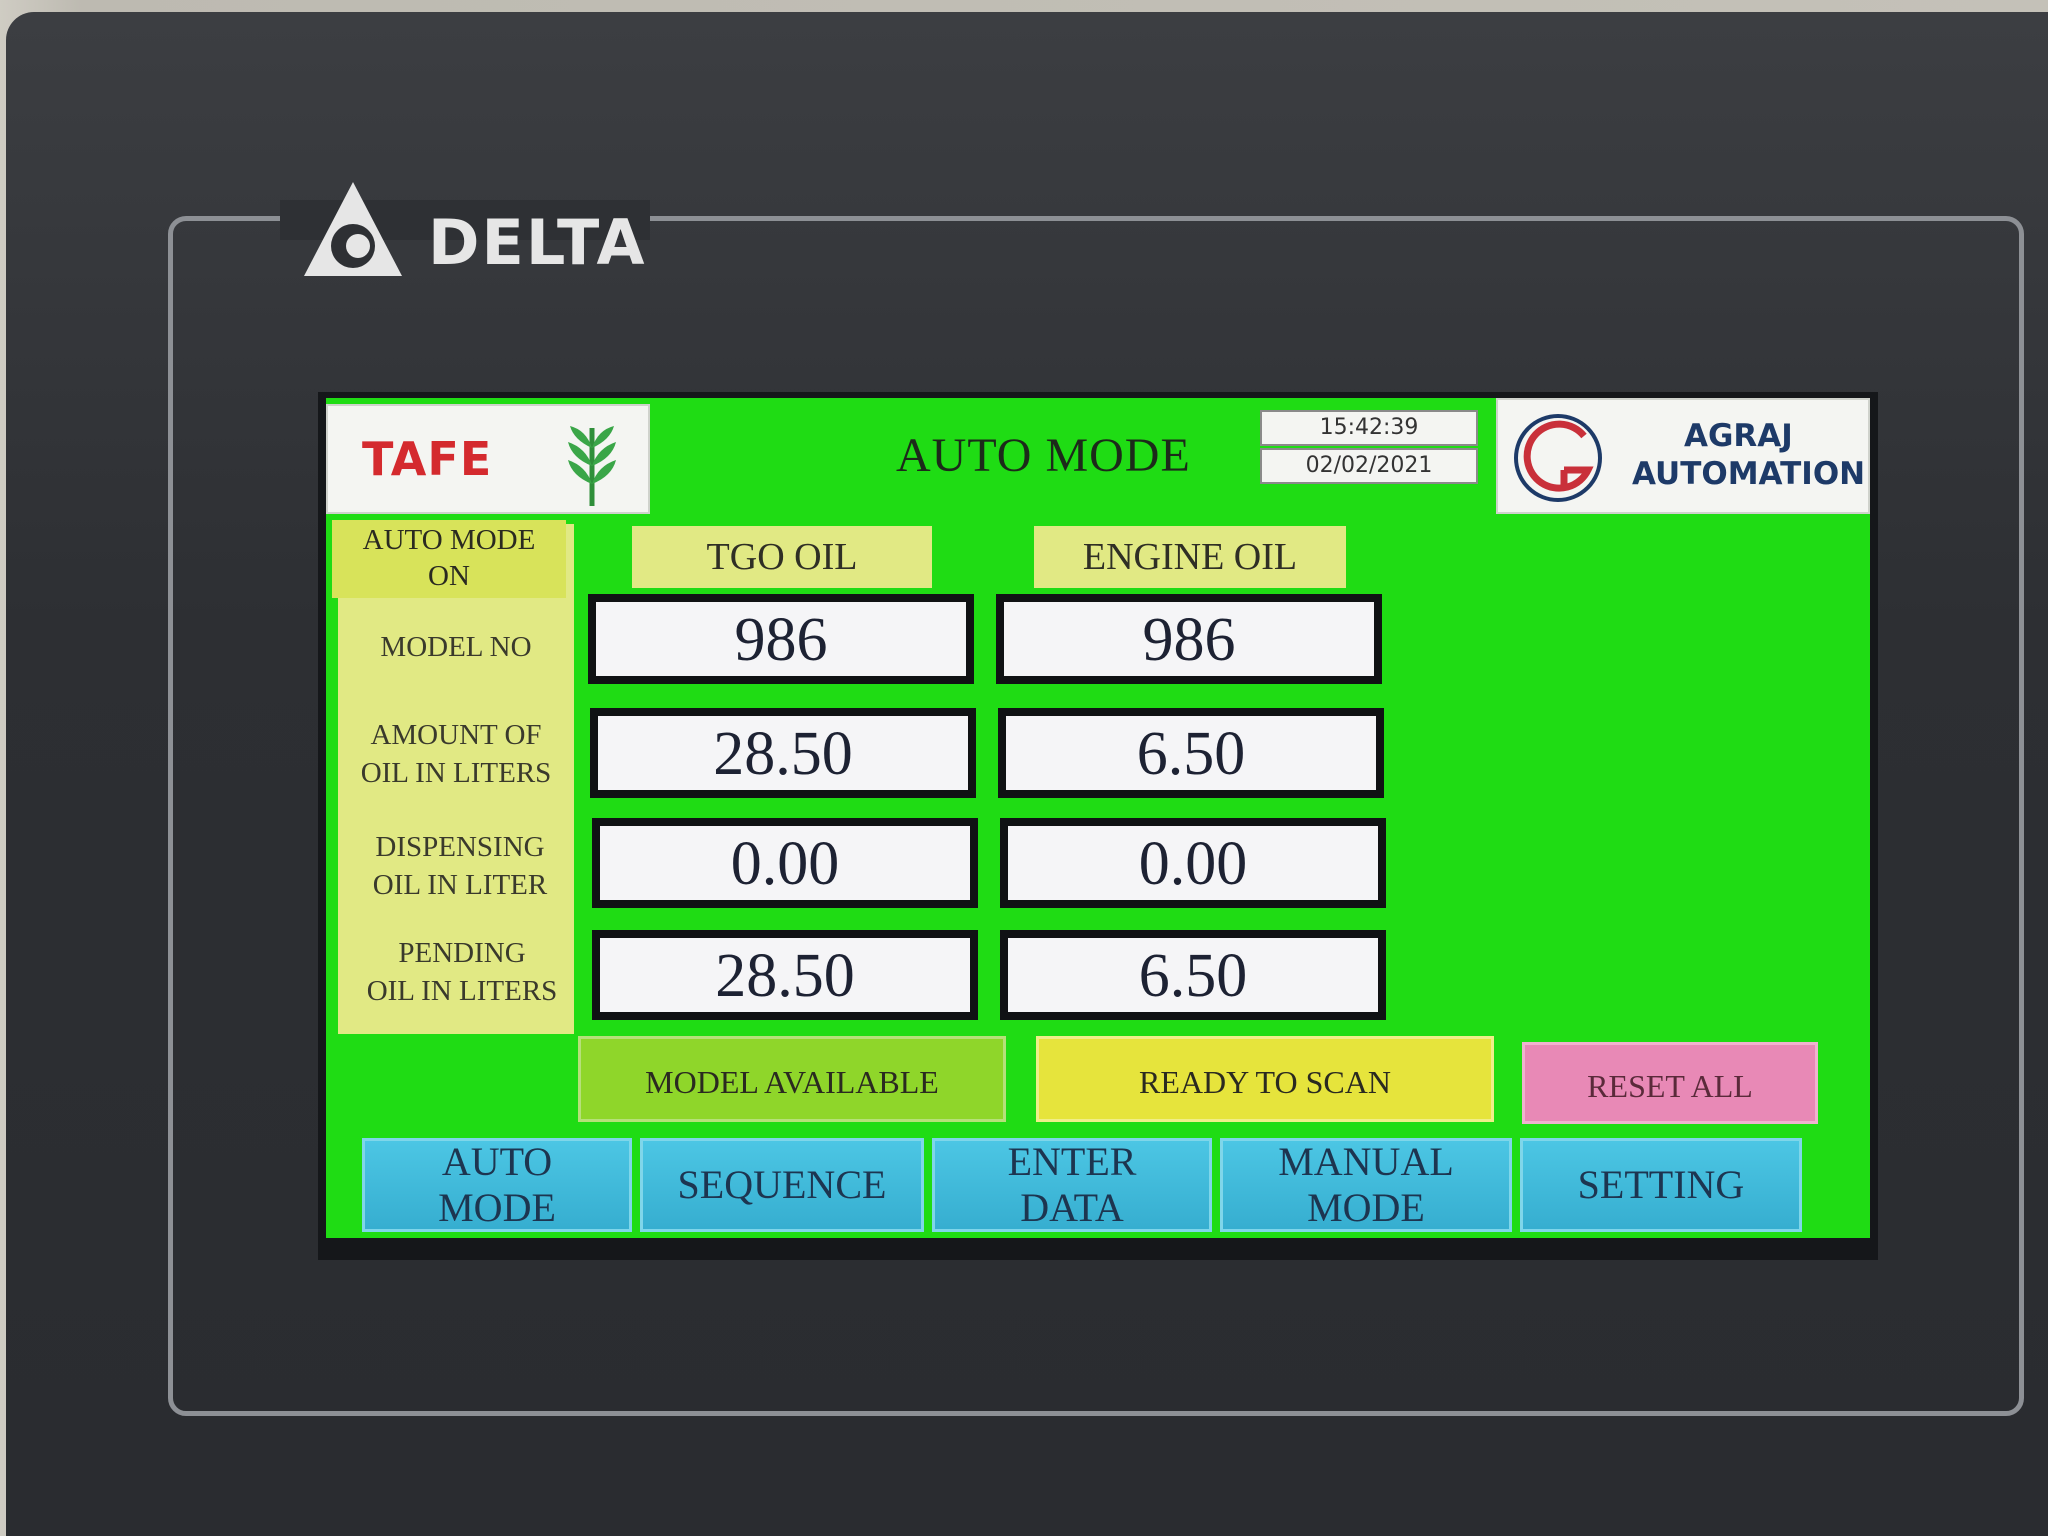  Describe the element at coordinates (537, 242) in the screenshot. I see `delta-brand-text: DELTA` at that location.